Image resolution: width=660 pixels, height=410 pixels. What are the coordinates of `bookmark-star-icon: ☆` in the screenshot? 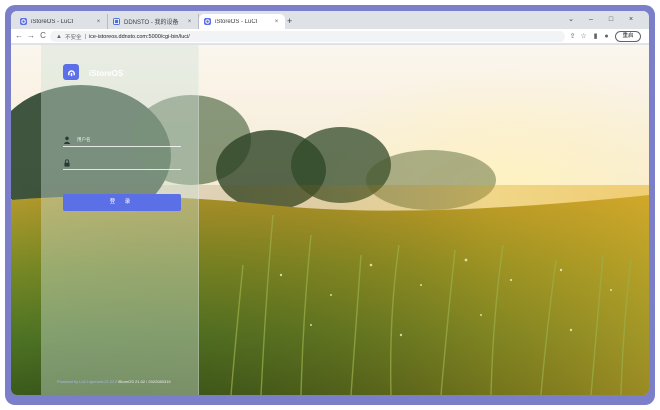 It's located at (583, 36).